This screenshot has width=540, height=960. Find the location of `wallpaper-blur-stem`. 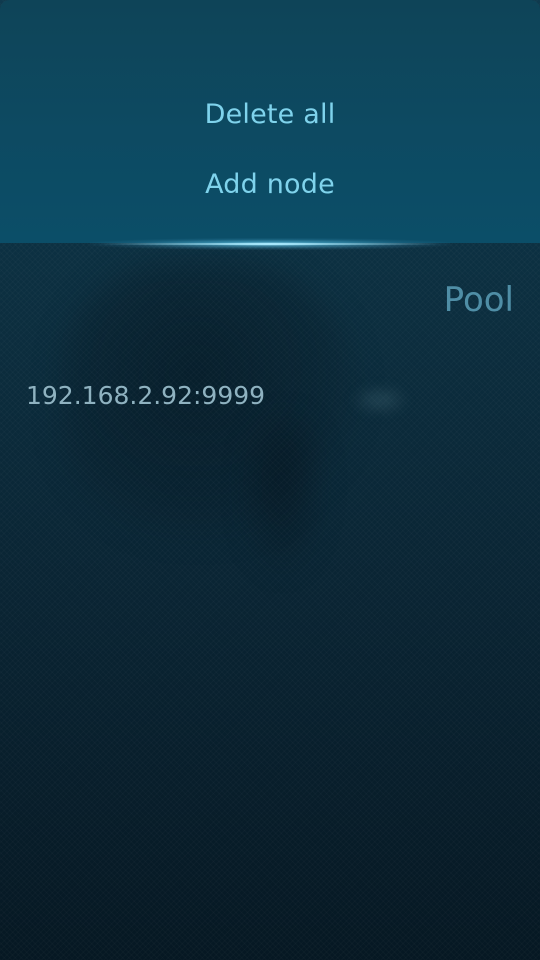

wallpaper-blur-stem is located at coordinates (285, 495).